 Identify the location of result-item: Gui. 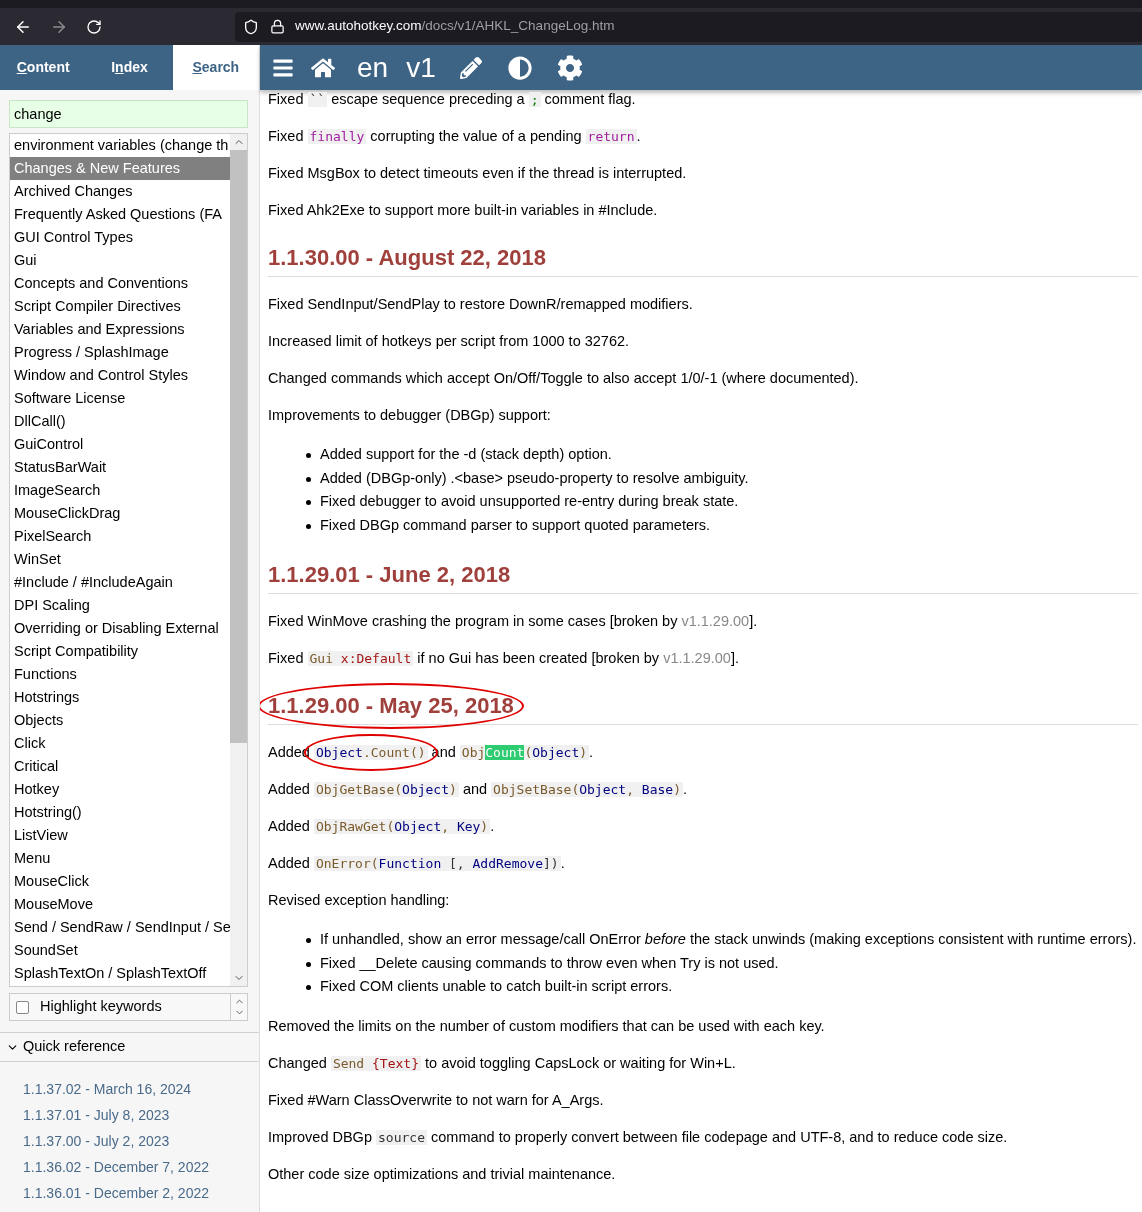
(120, 260).